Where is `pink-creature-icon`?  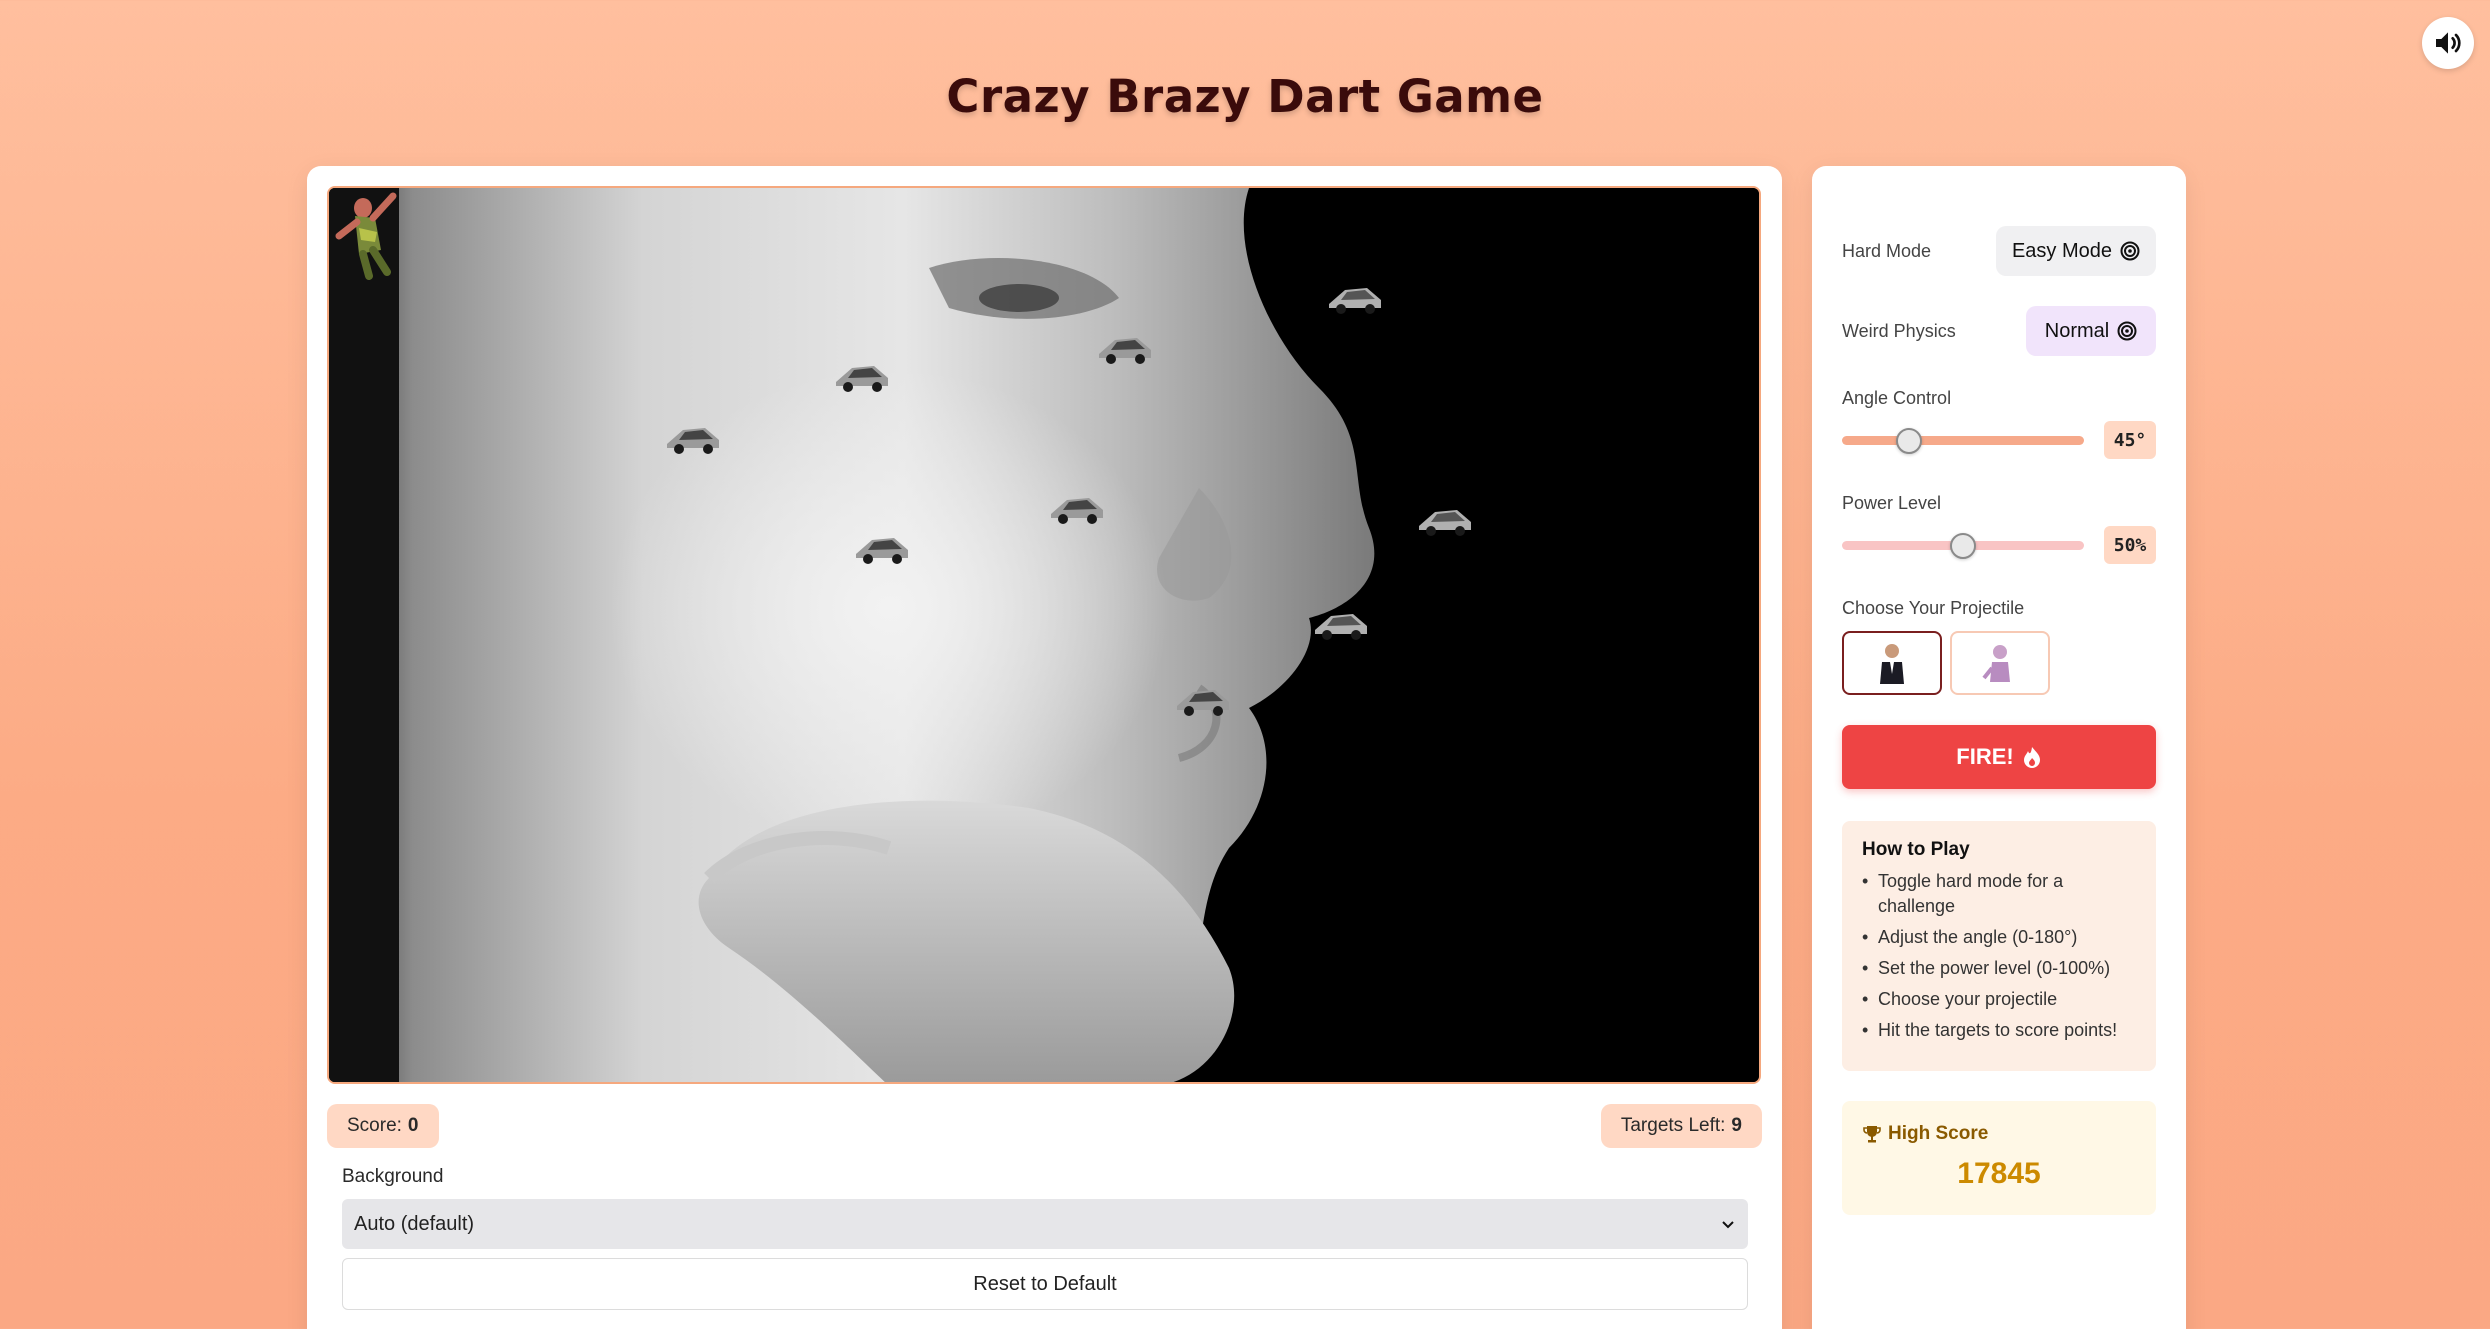 pink-creature-icon is located at coordinates (1996, 663).